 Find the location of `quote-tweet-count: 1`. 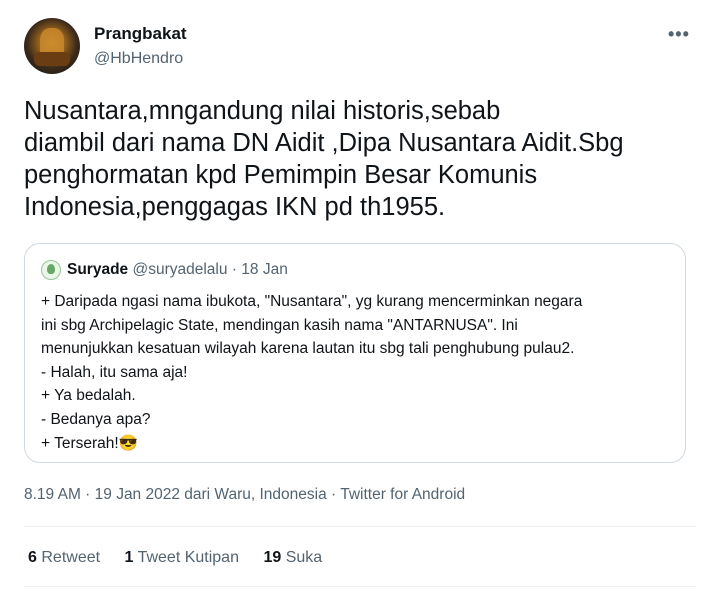

quote-tweet-count: 1 is located at coordinates (129, 557).